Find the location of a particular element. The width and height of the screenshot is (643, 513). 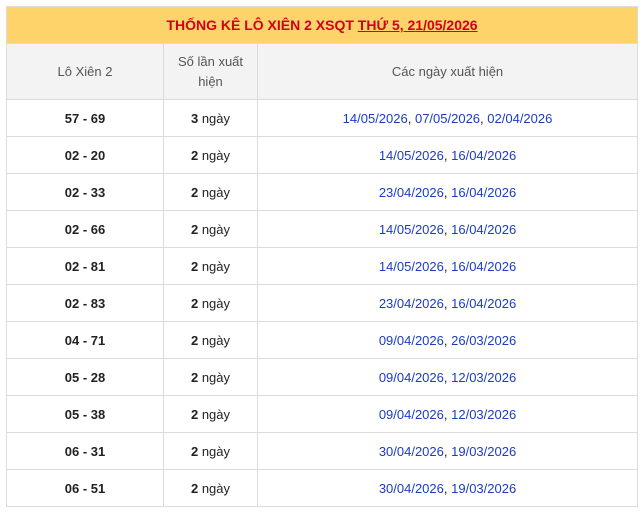

pair-cell: 02 - 66 is located at coordinates (85, 229).